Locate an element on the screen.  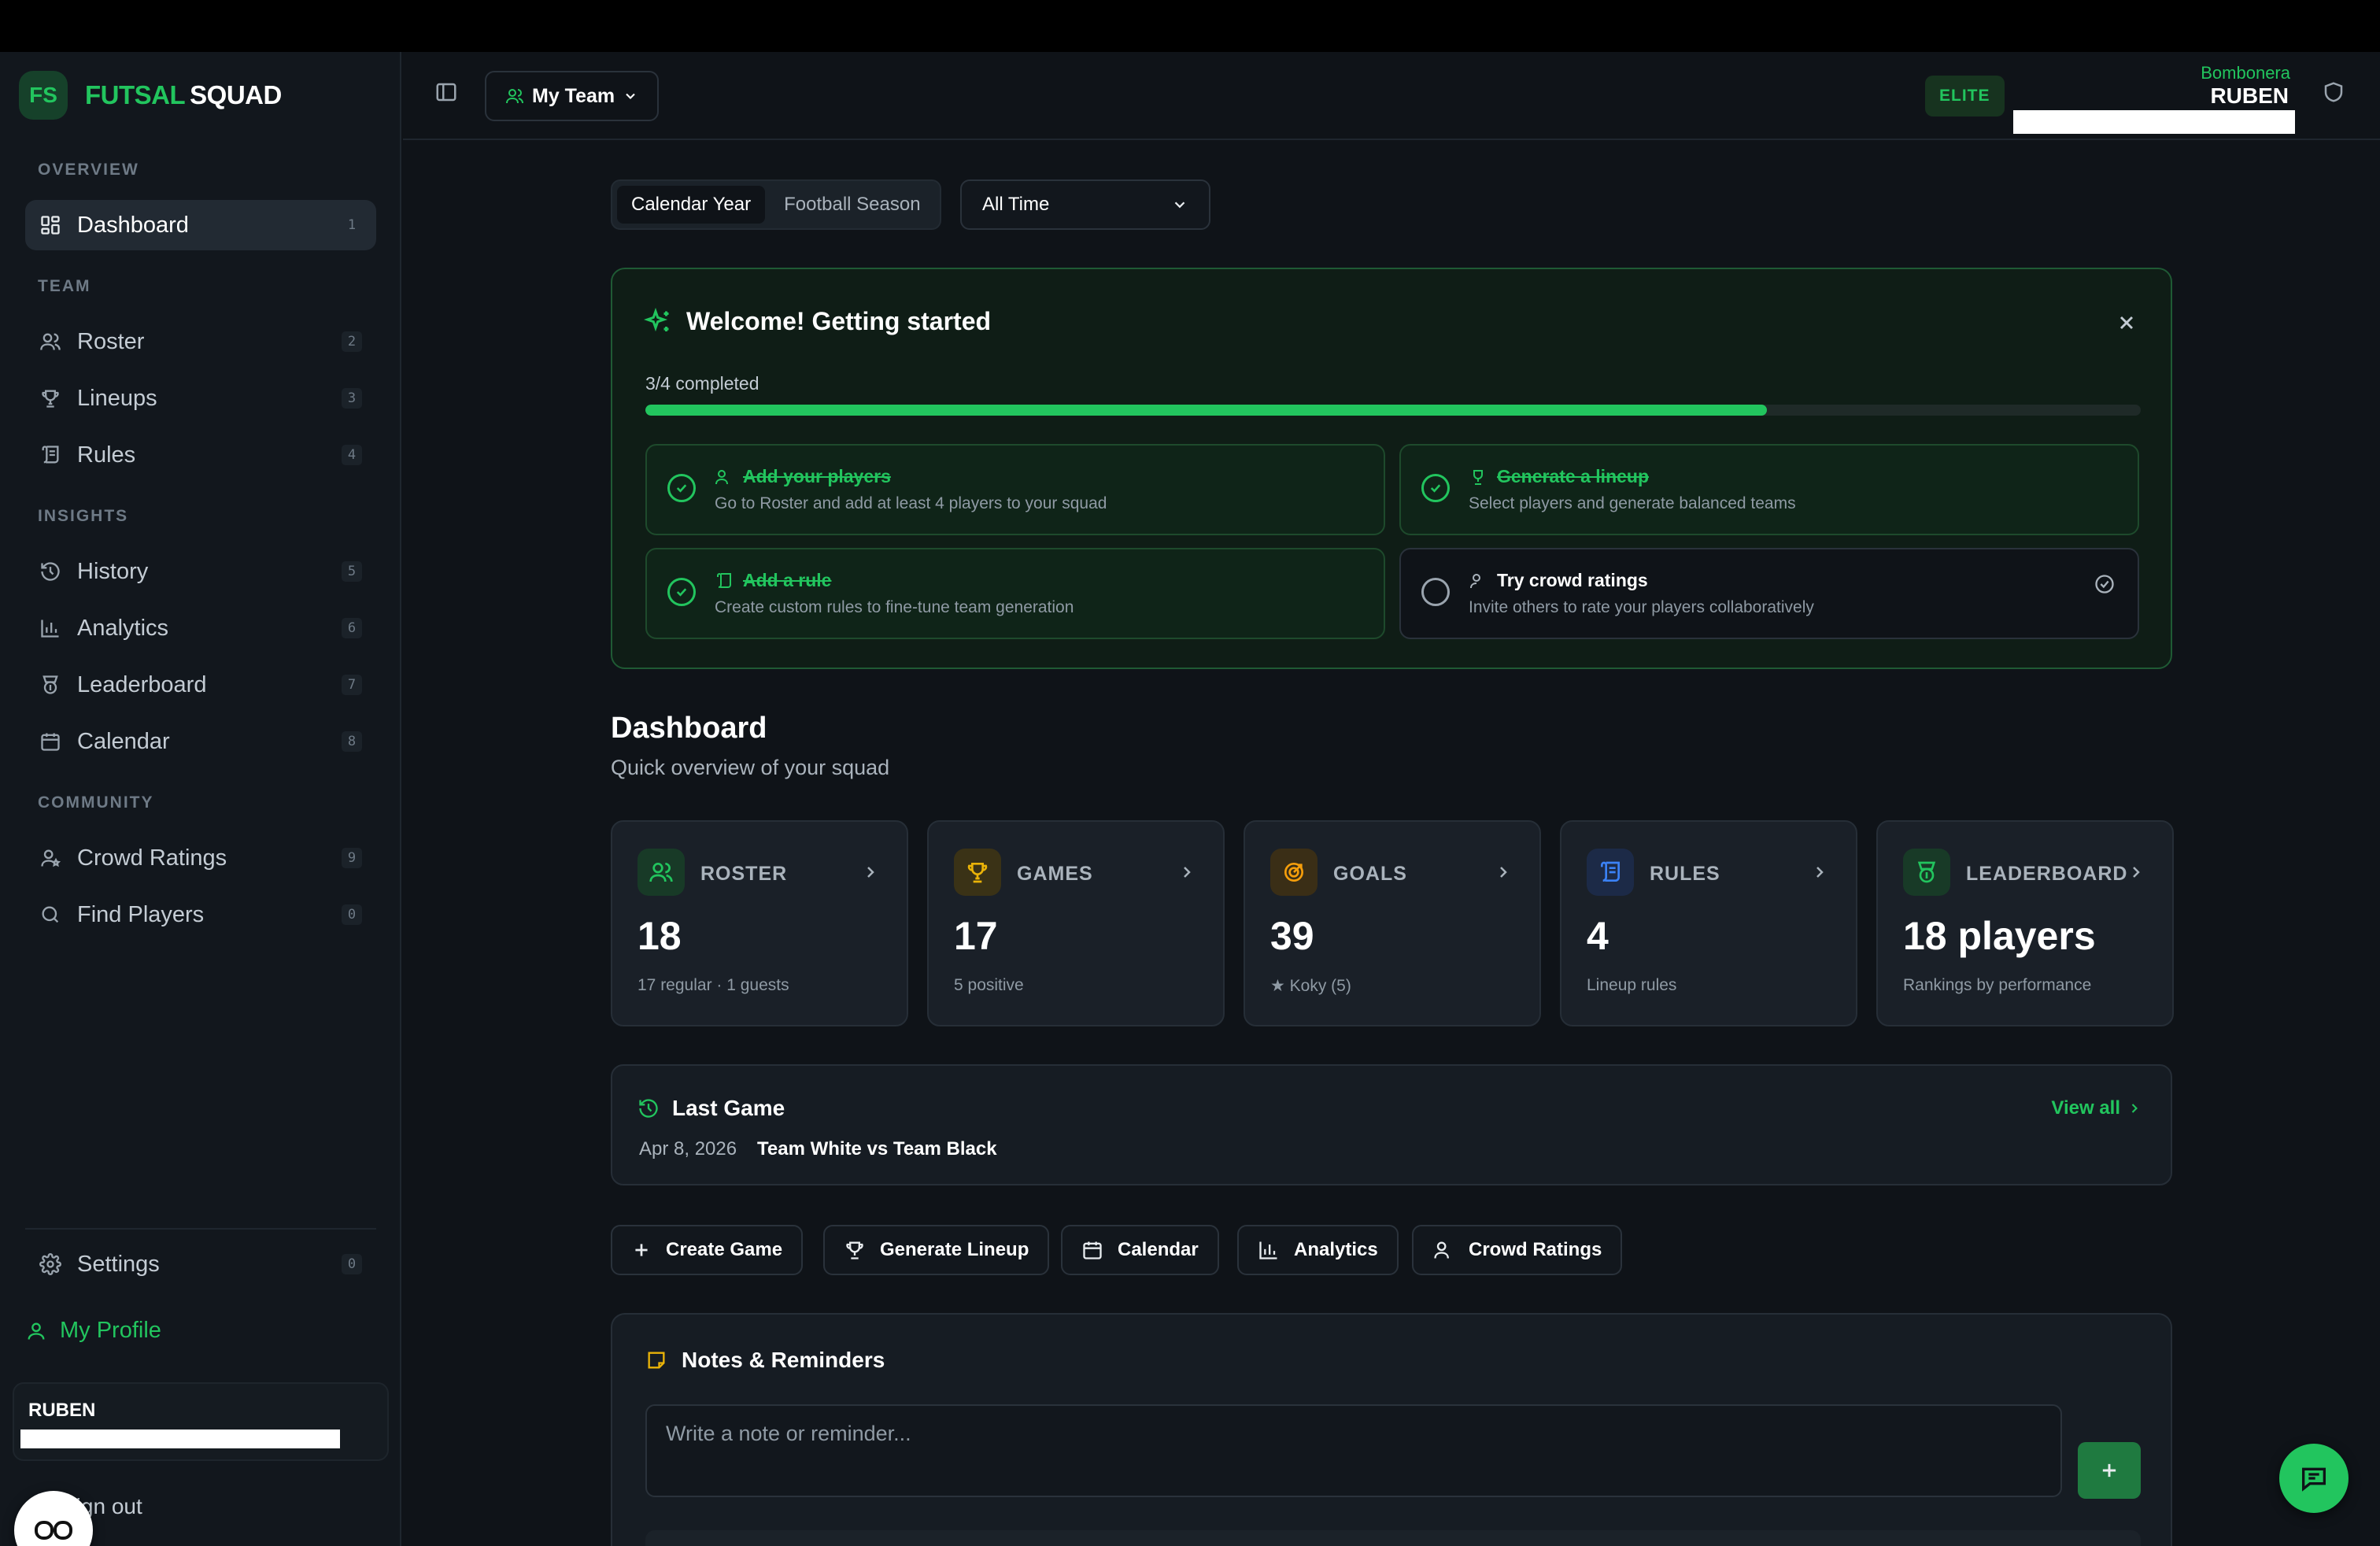
my-profile-link: My Profile is located at coordinates (93, 1331).